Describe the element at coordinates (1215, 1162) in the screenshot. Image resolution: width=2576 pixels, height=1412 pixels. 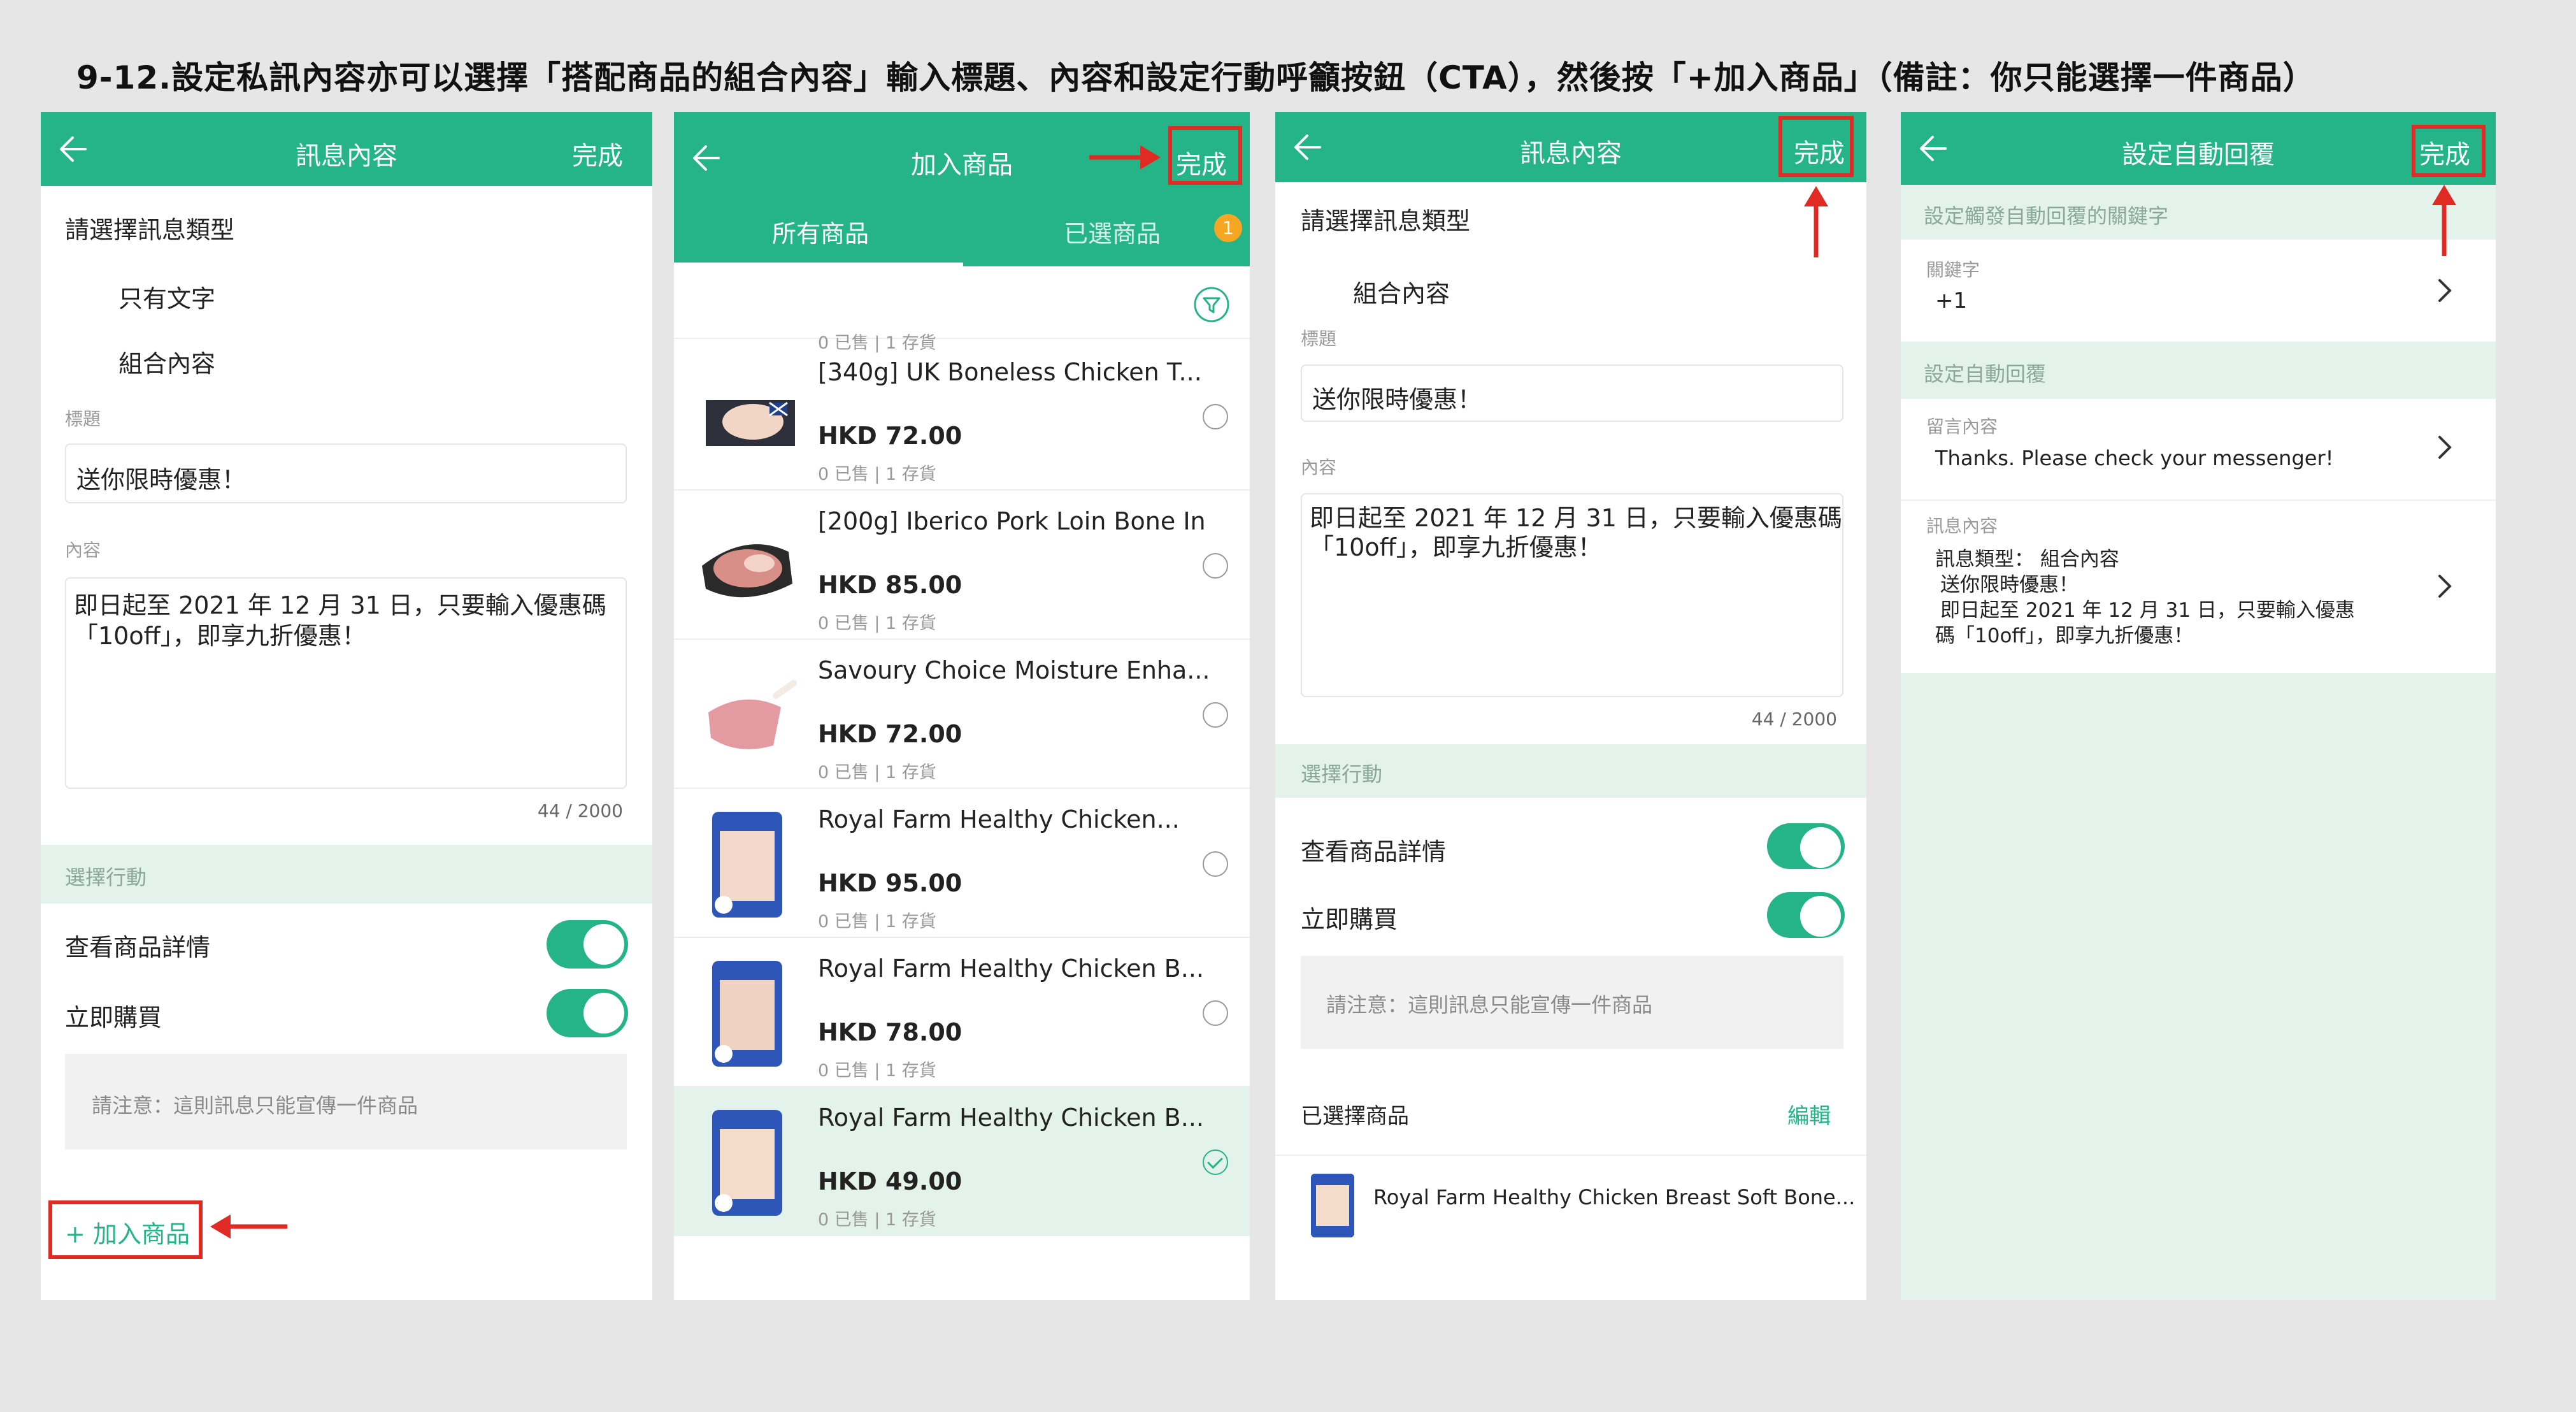
I see `select-radio-checked` at that location.